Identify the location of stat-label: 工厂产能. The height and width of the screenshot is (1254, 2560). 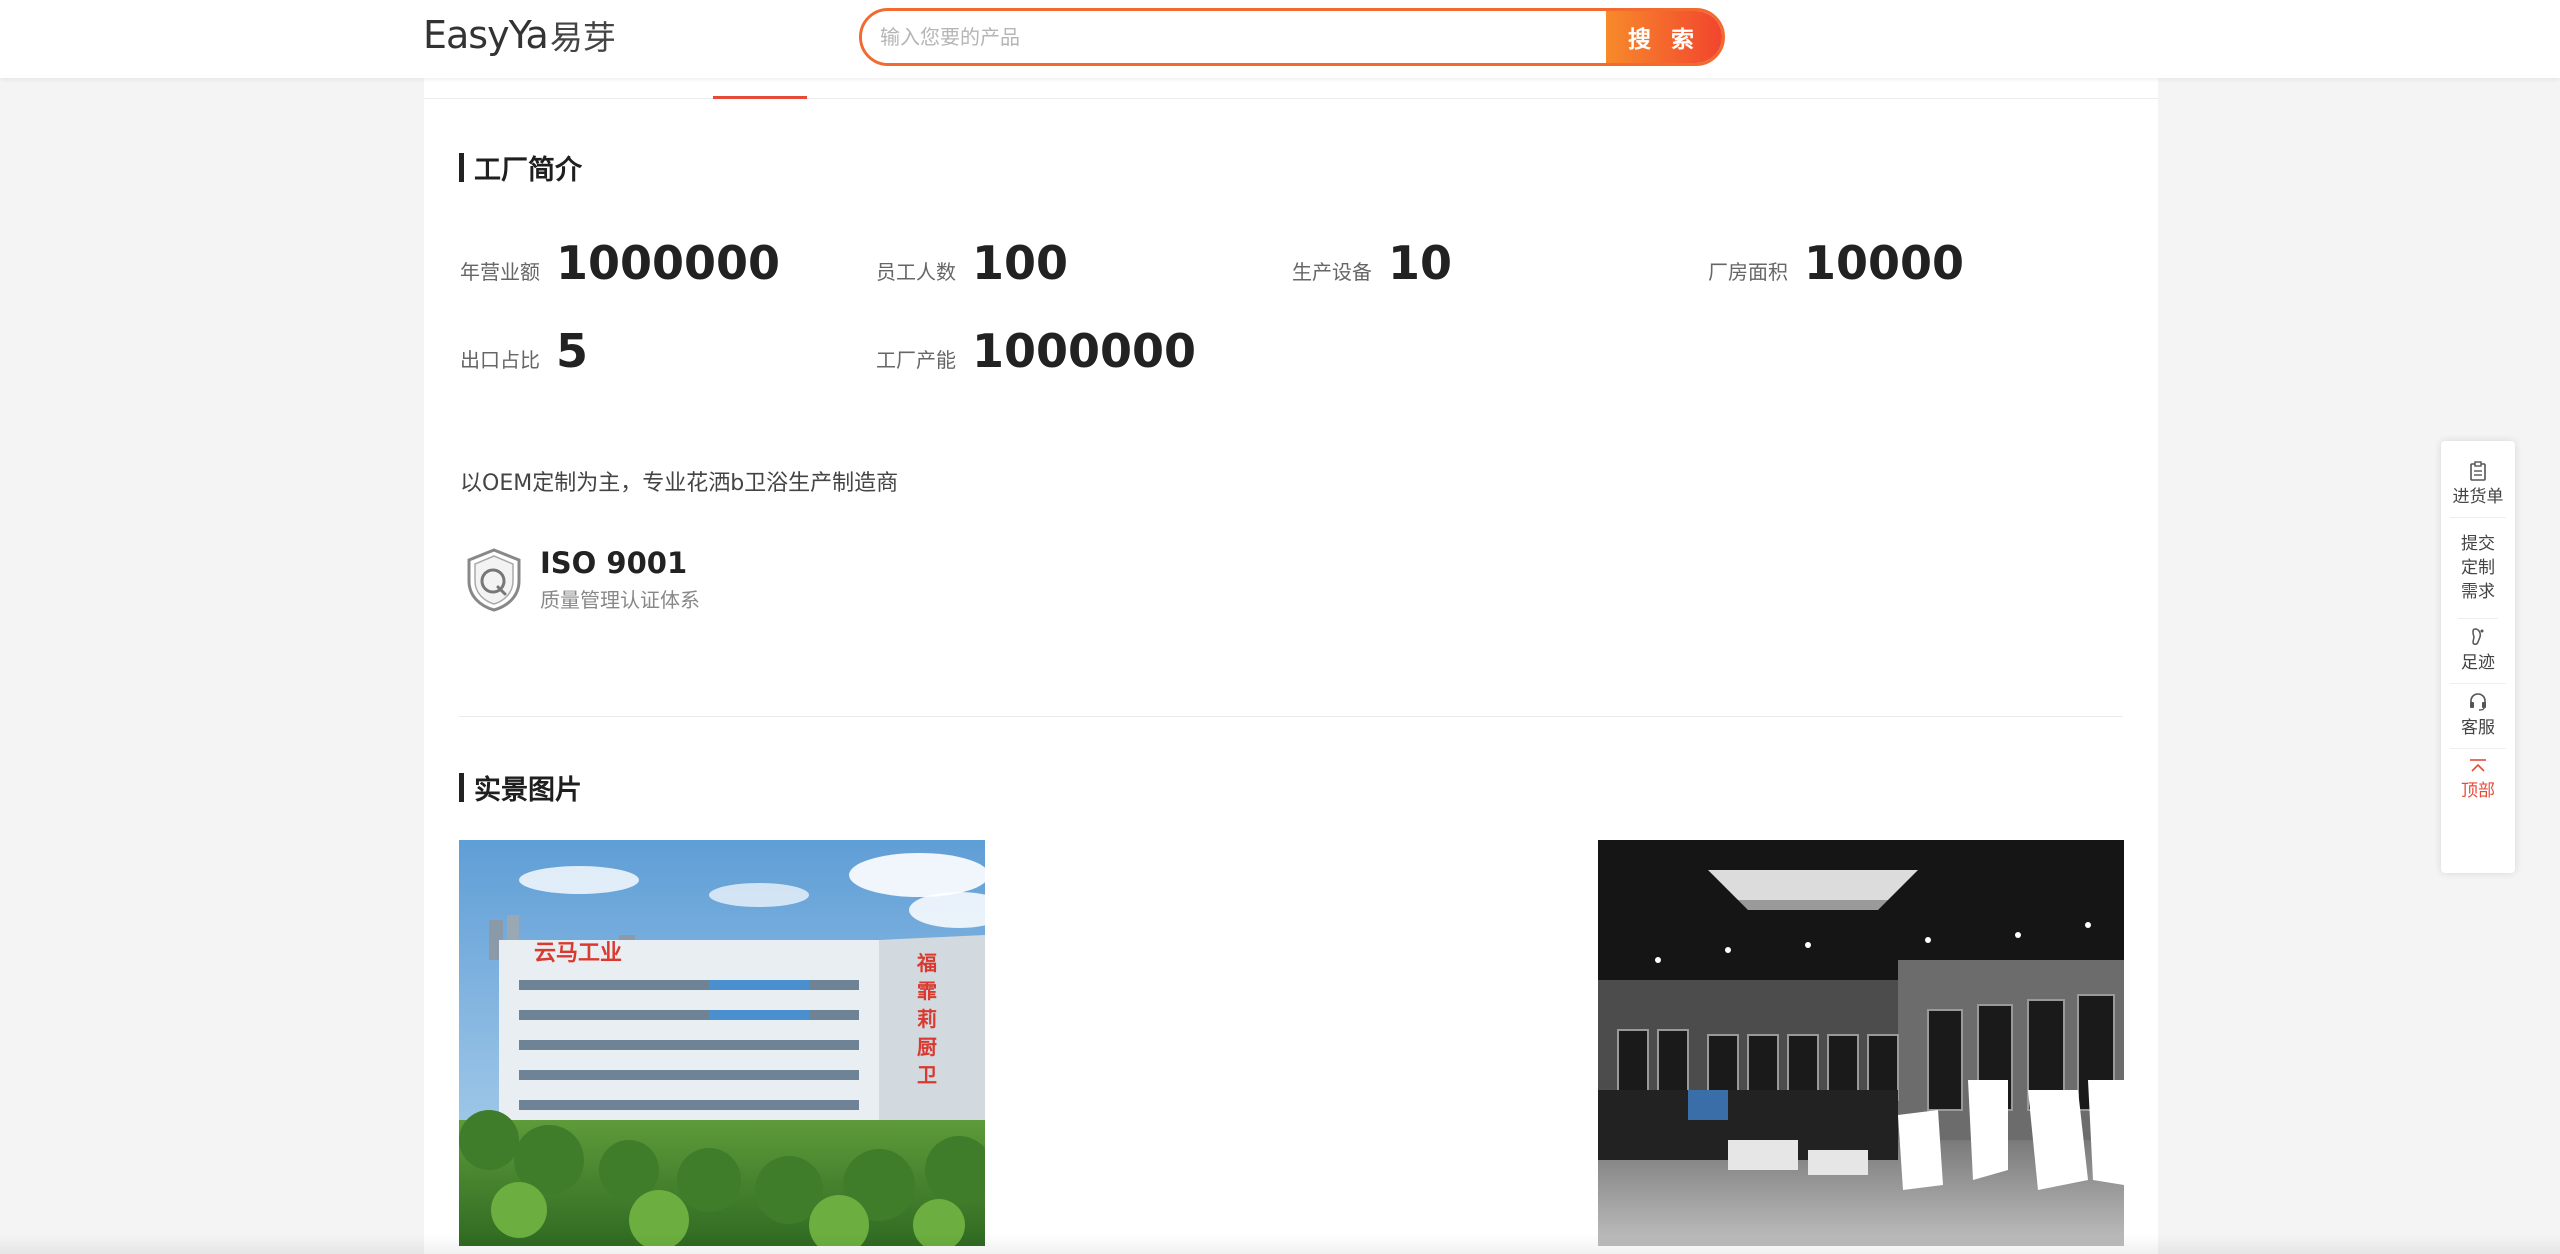
(916, 360).